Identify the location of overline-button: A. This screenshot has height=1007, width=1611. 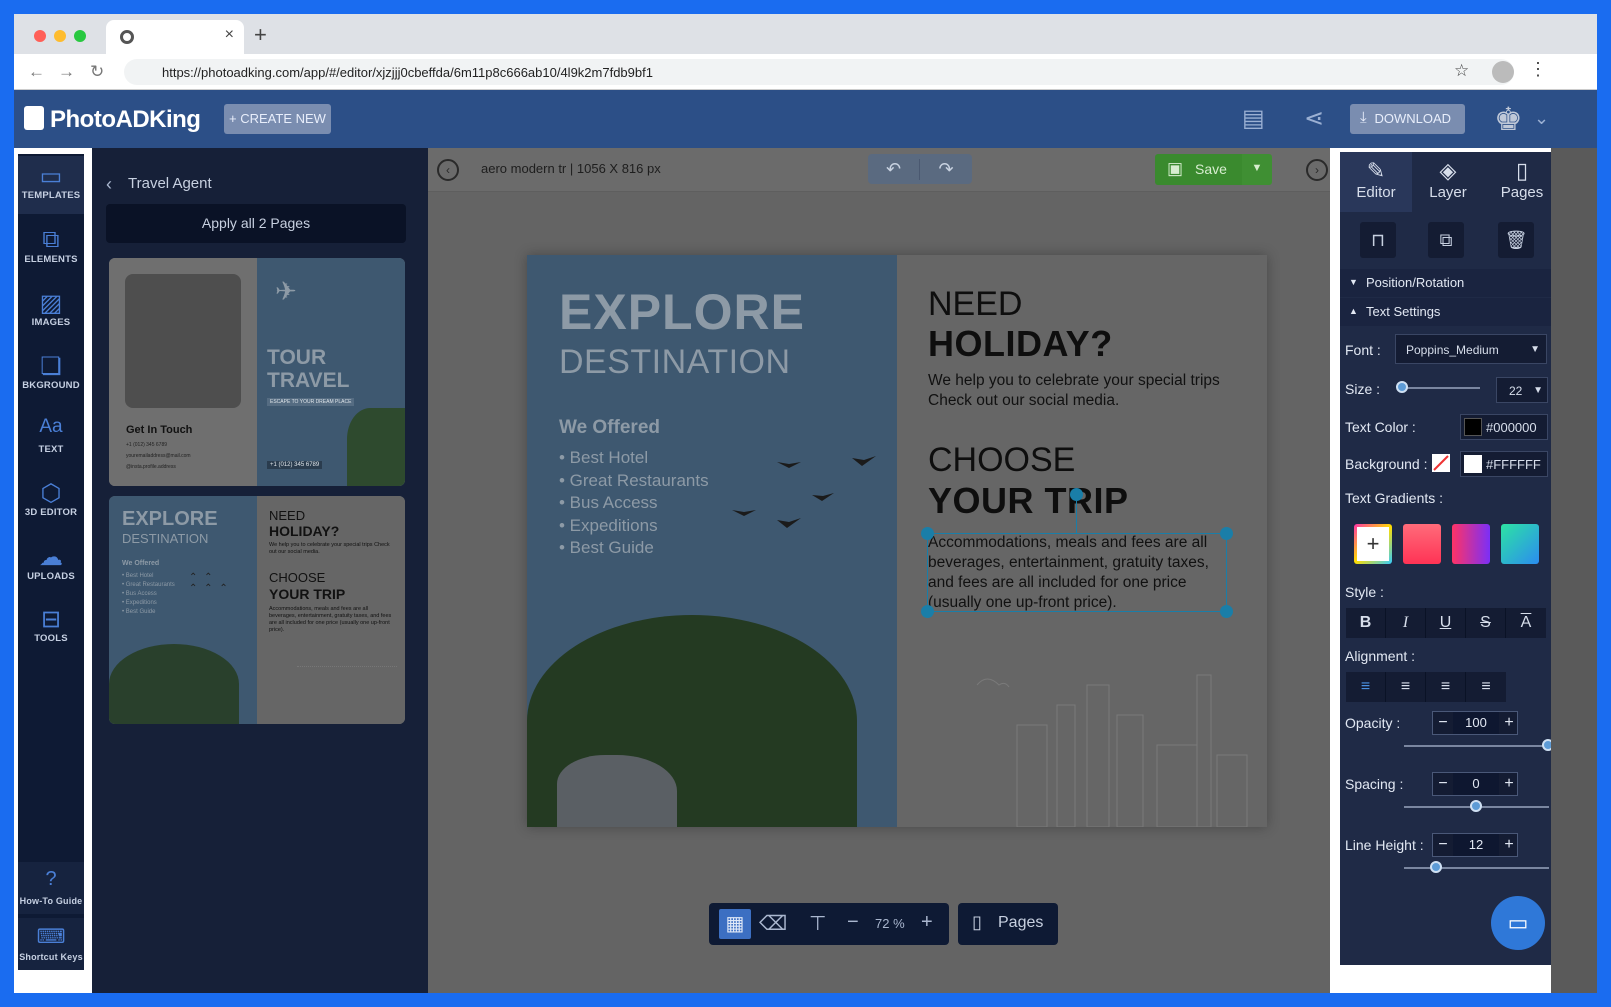
(1526, 623).